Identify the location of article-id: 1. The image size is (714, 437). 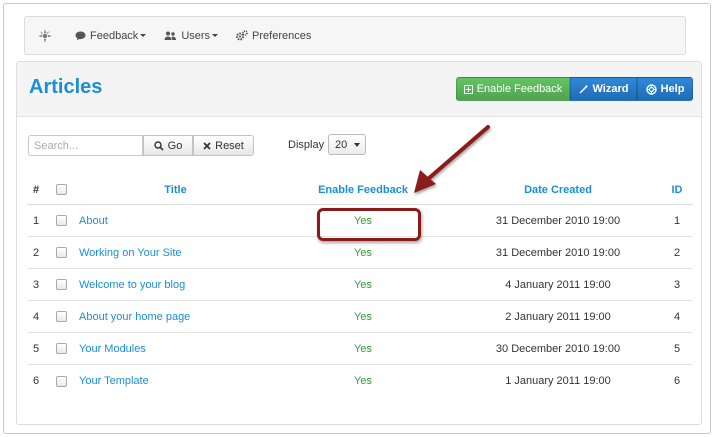
(677, 220).